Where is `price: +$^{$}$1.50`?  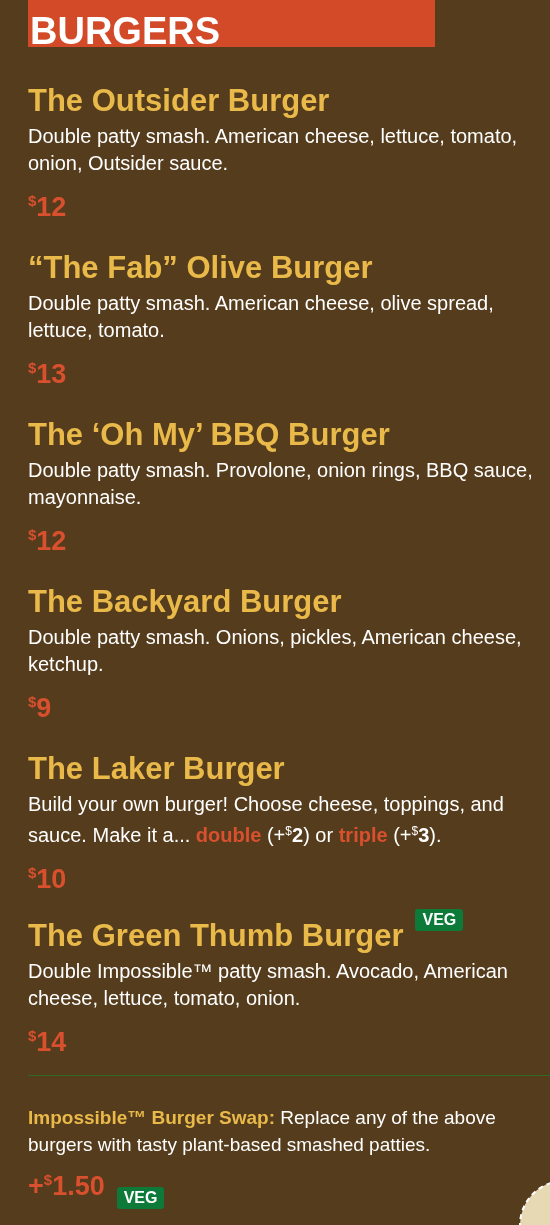 price: +$^{$}$1.50 is located at coordinates (66, 1186).